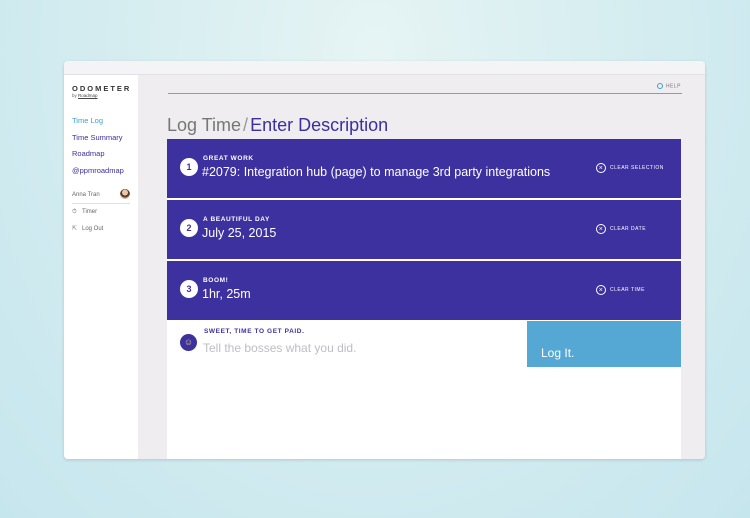 The image size is (750, 518). What do you see at coordinates (75, 229) in the screenshot?
I see `logout-icon: ⇱` at bounding box center [75, 229].